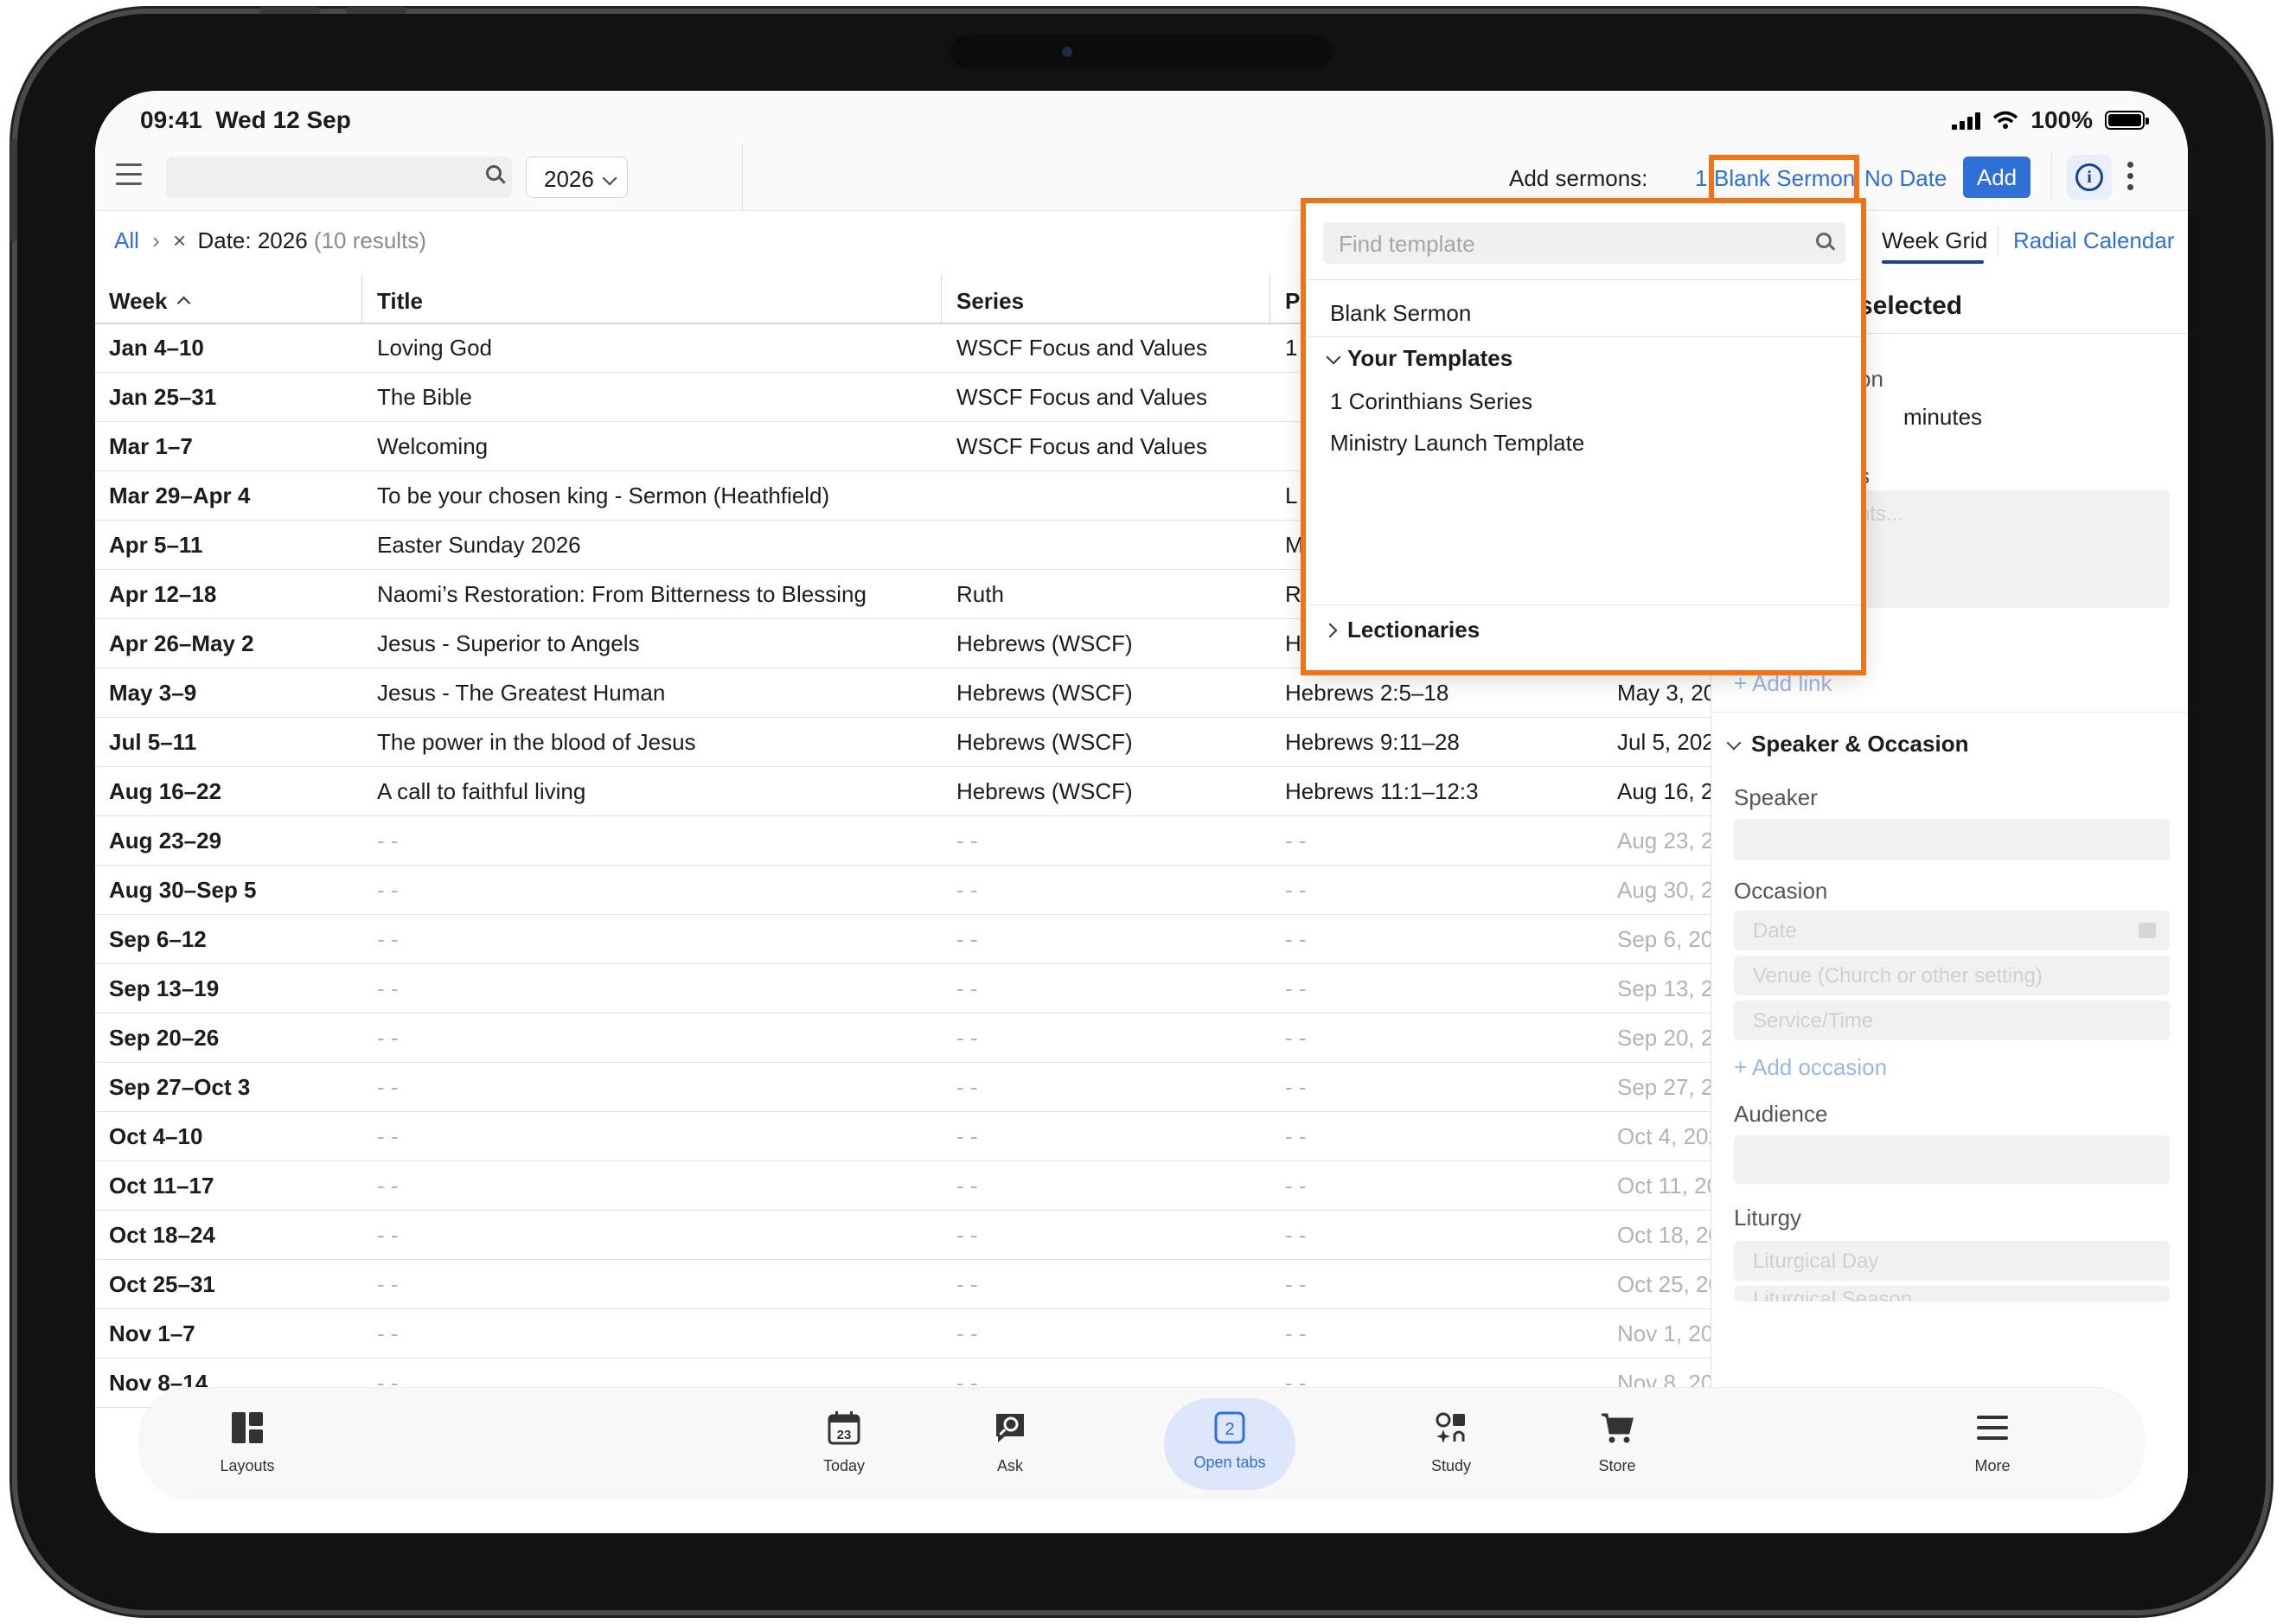 The height and width of the screenshot is (1624, 2283). Describe the element at coordinates (1292, 301) in the screenshot. I see `header-passage: P` at that location.